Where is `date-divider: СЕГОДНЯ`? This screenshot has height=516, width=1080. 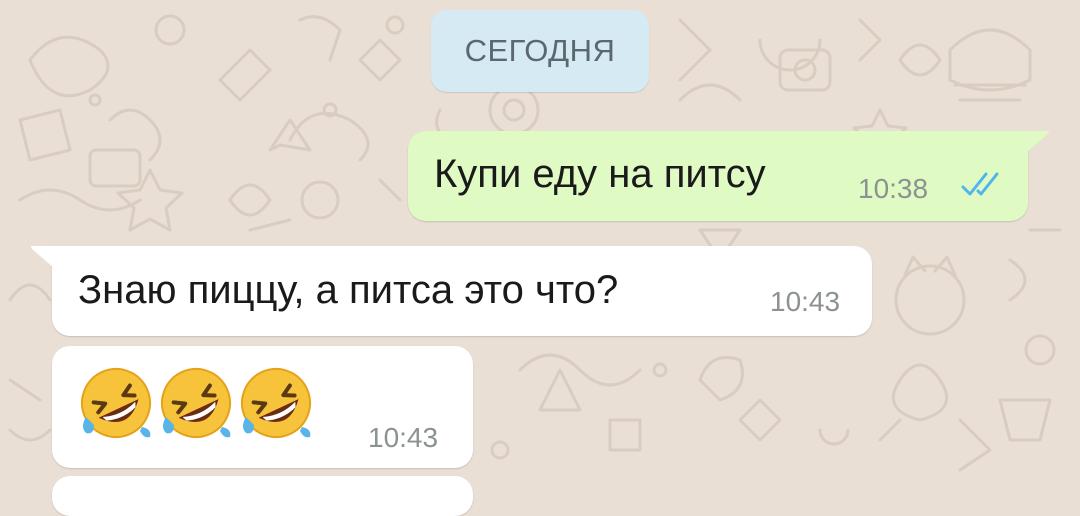 date-divider: СЕГОДНЯ is located at coordinates (540, 51).